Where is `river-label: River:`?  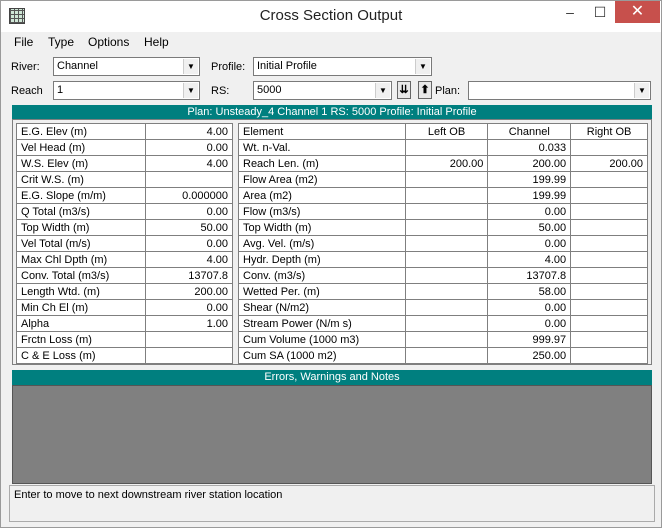
river-label: River: is located at coordinates (25, 67).